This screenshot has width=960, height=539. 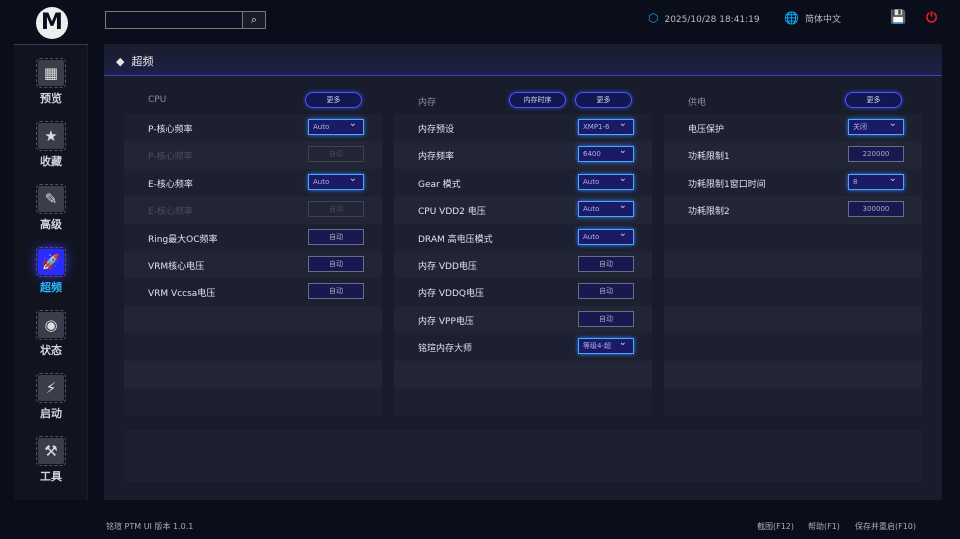 I want to click on setting-label: 电压保护, so click(x=706, y=130).